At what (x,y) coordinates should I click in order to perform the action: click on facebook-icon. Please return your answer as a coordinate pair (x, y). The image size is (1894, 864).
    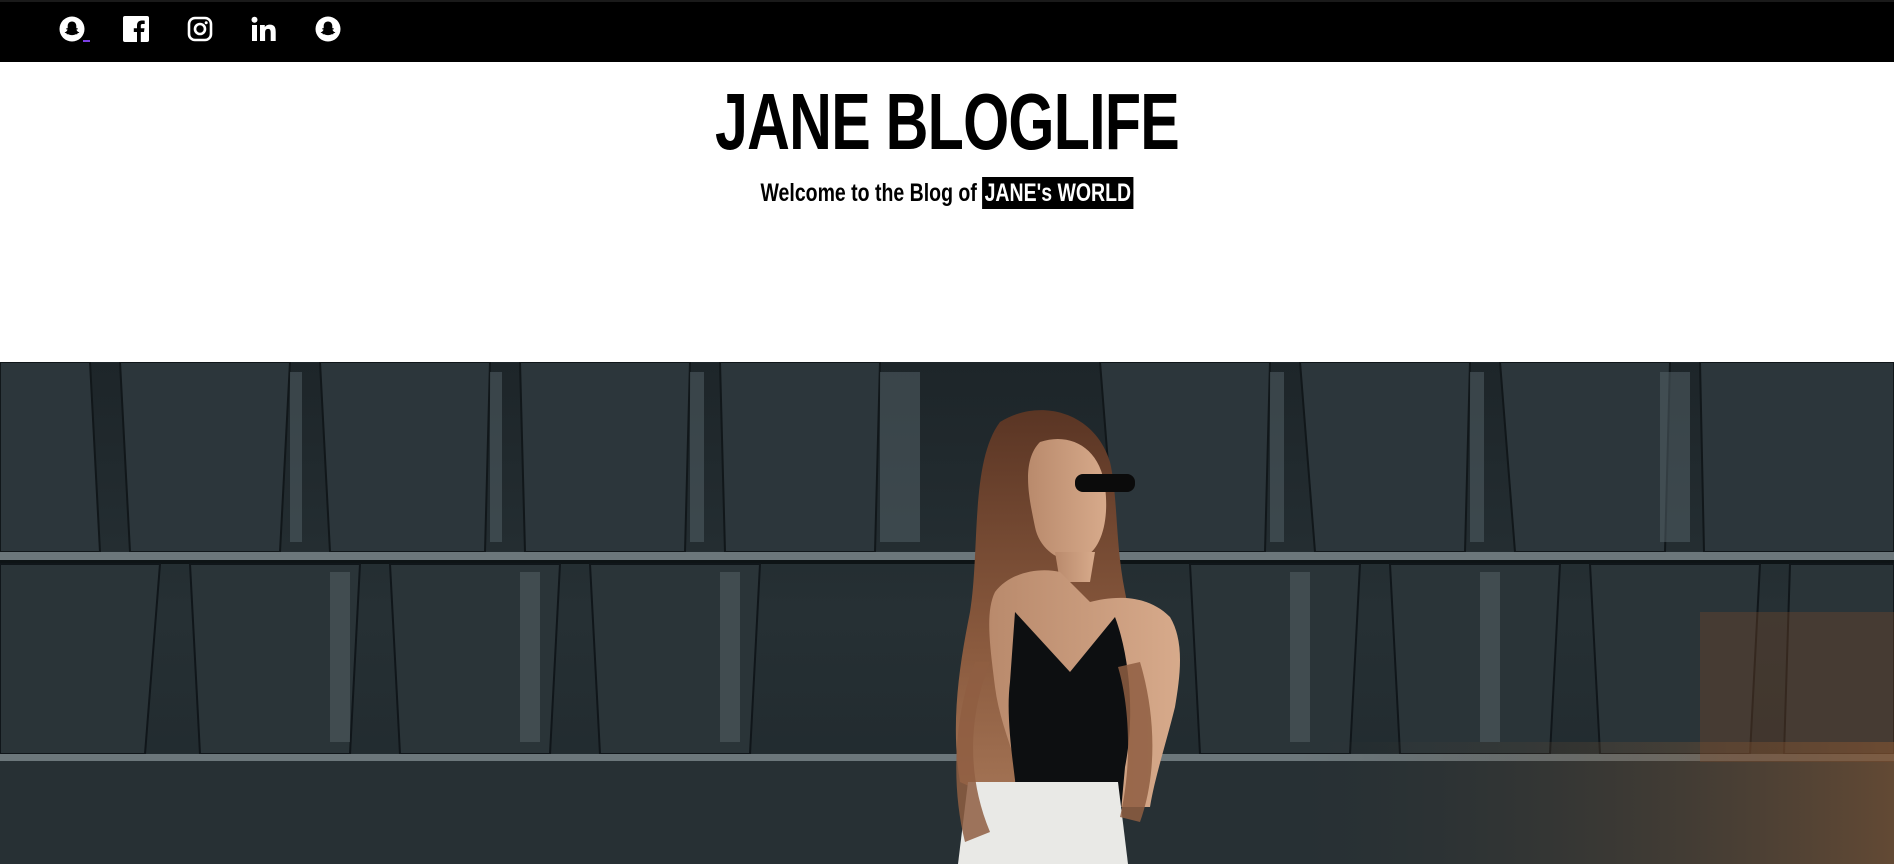
    Looking at the image, I should click on (136, 29).